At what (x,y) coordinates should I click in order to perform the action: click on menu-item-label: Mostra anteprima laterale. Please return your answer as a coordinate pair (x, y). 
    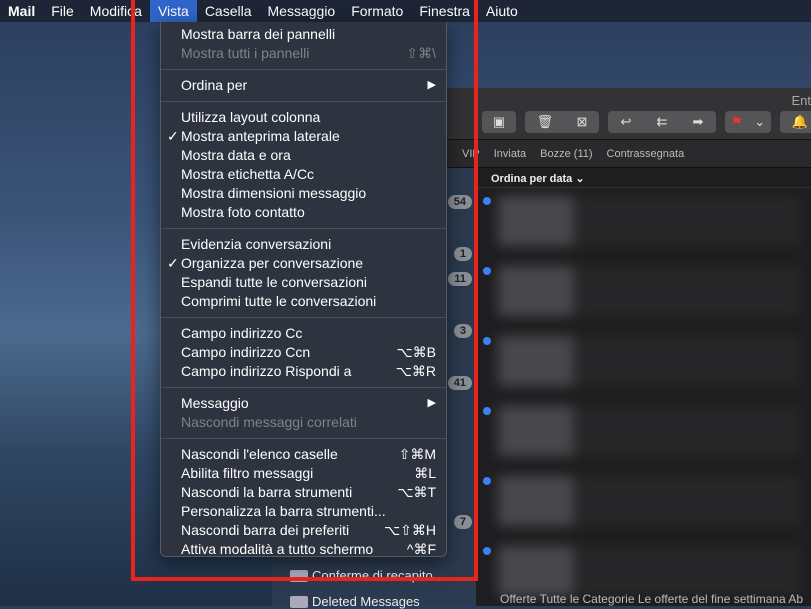
    Looking at the image, I should click on (260, 136).